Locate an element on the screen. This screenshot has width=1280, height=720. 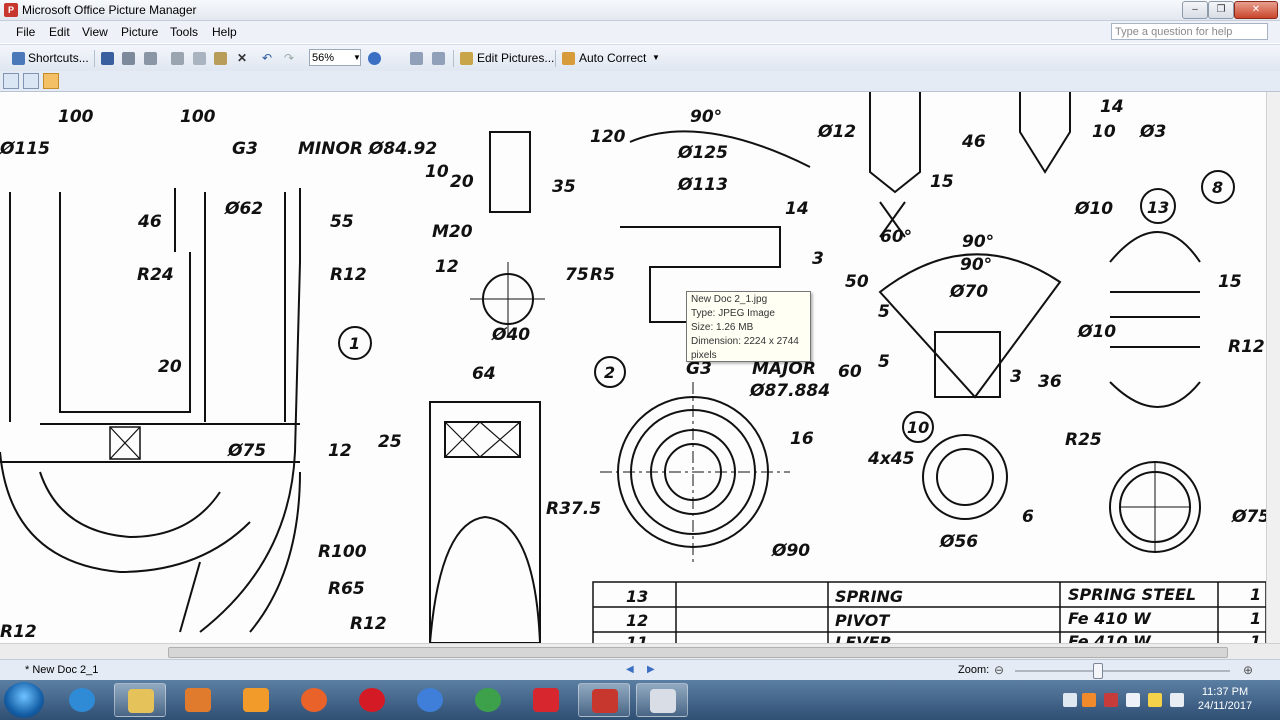
dim-6: 6 is located at coordinates (1028, 517).